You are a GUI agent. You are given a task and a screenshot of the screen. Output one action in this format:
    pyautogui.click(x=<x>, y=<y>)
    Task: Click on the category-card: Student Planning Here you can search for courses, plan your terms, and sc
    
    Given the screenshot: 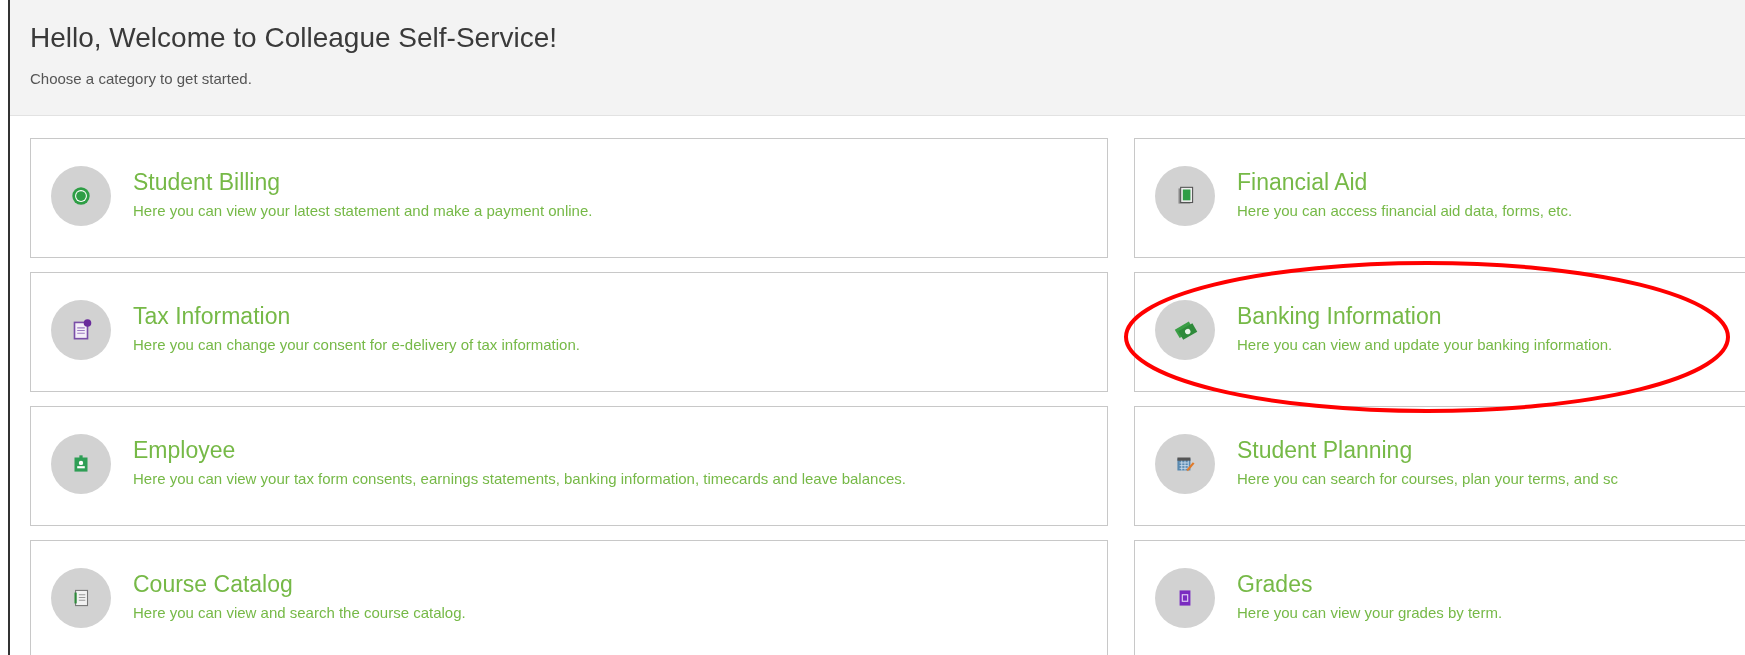 What is the action you would take?
    pyautogui.click(x=1439, y=466)
    